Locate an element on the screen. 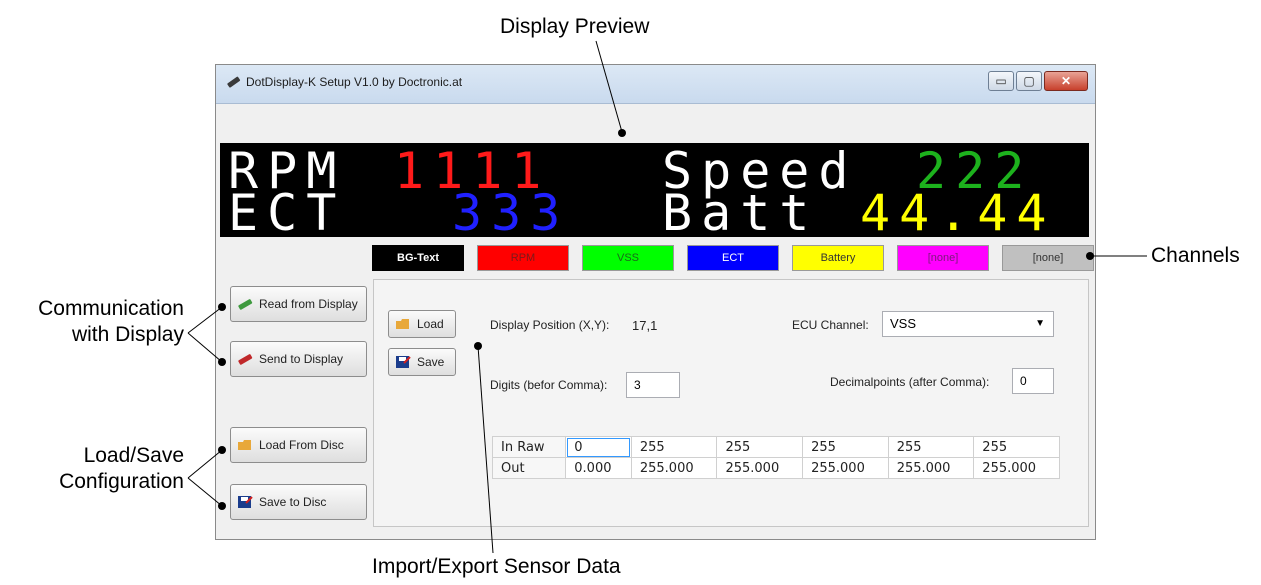 The height and width of the screenshot is (585, 1261). callout-loadsave-line1: Load/Save is located at coordinates (133, 455).